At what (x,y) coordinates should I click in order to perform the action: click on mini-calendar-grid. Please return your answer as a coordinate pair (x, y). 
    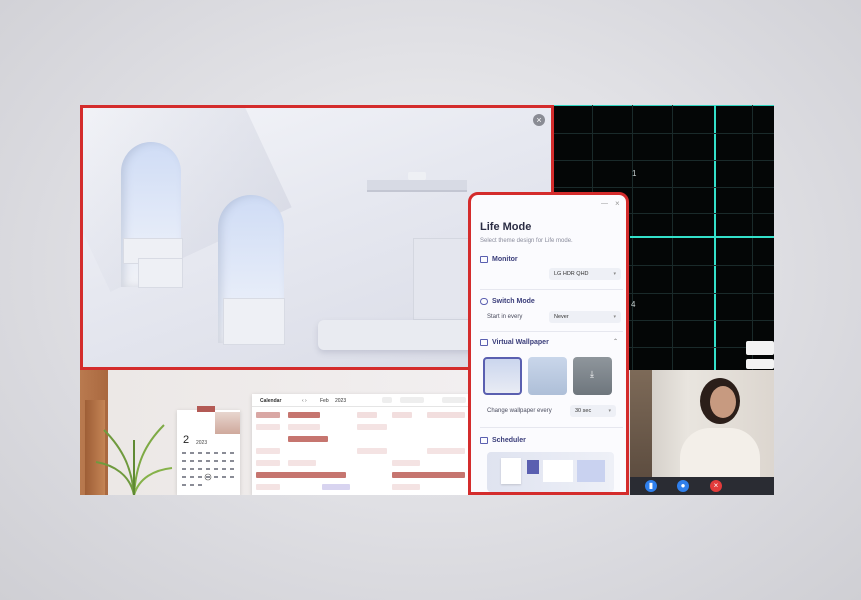
    Looking at the image, I should click on (208, 469).